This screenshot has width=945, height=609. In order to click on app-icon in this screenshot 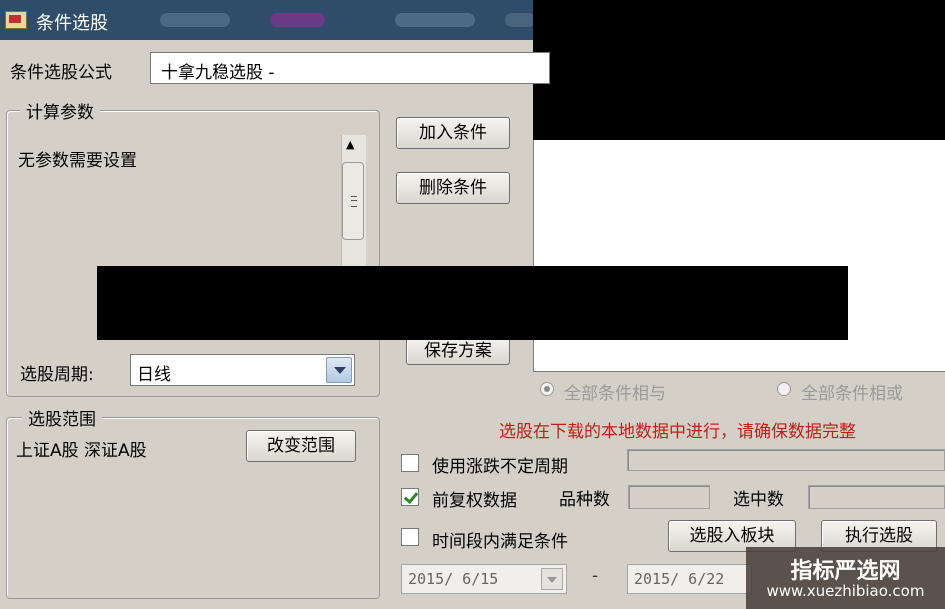, I will do `click(16, 20)`.